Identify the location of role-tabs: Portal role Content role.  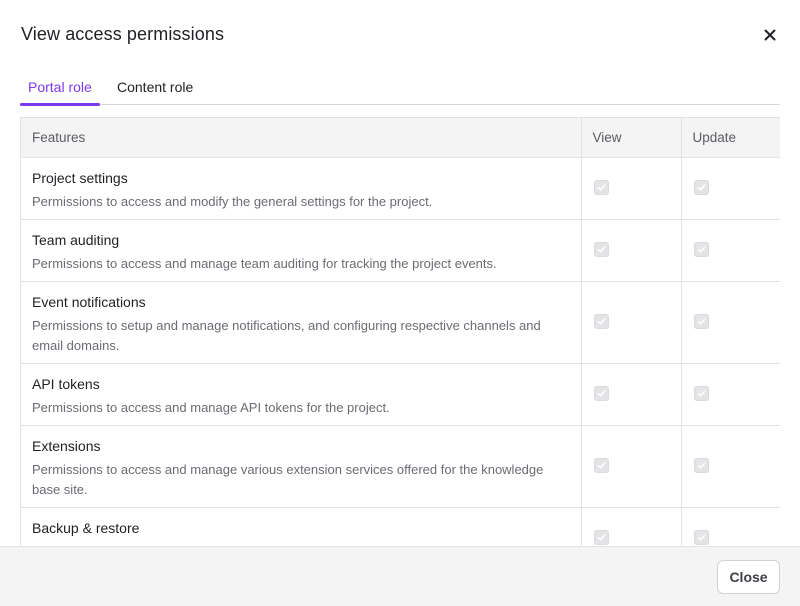
(400, 88).